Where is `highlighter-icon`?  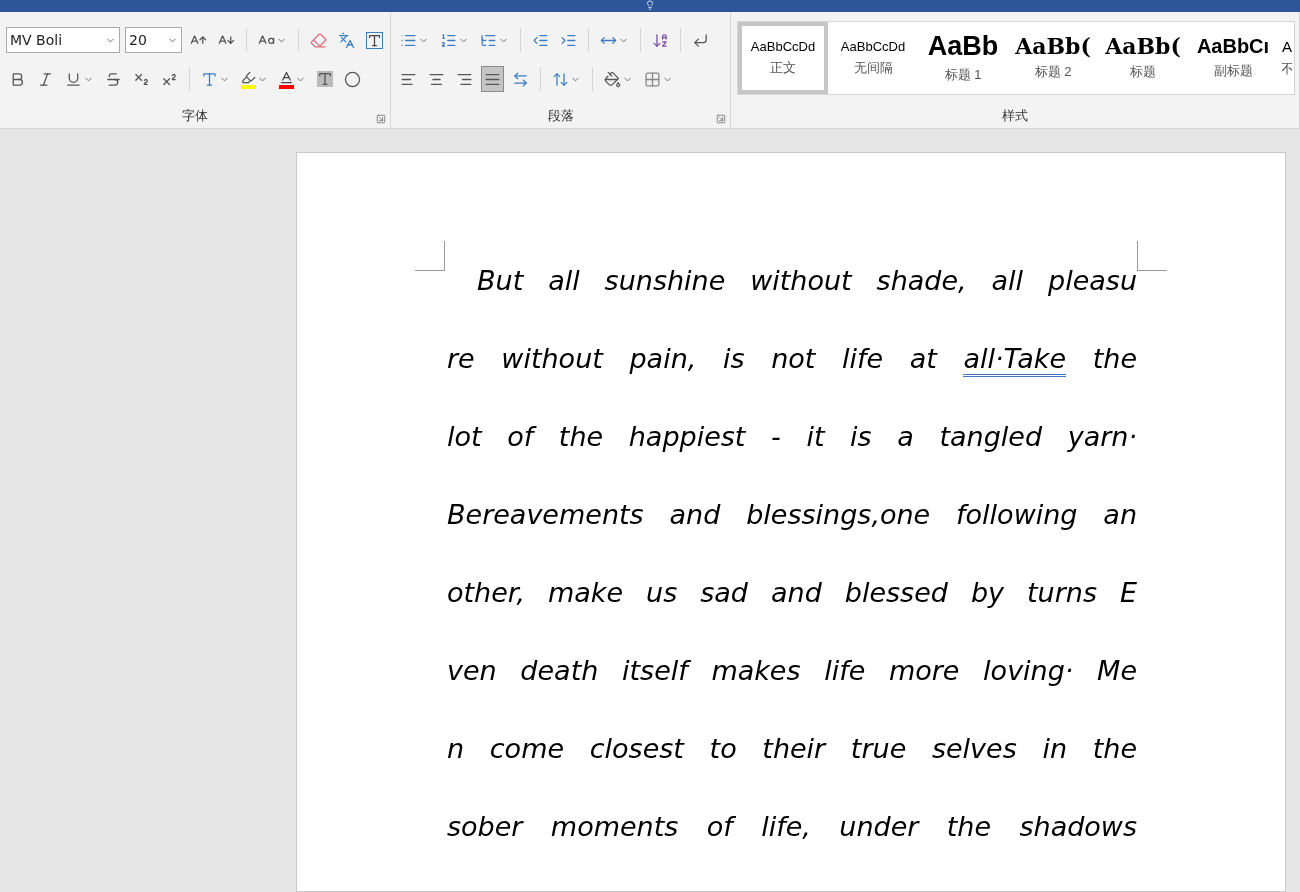
highlighter-icon is located at coordinates (248, 79).